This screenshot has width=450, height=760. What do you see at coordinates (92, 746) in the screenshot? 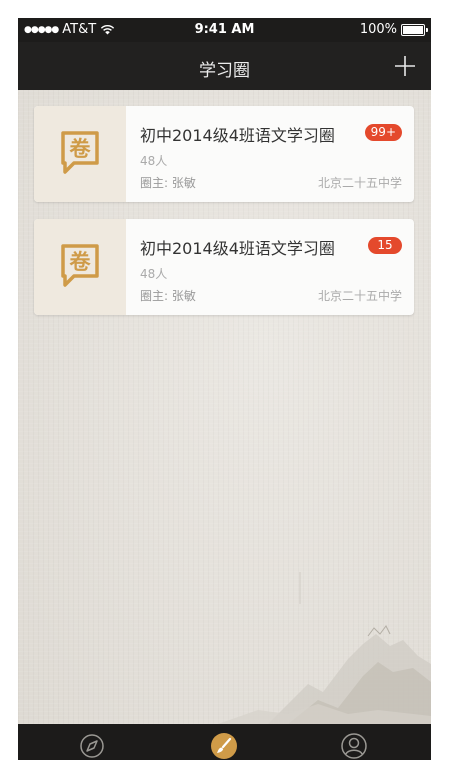
I see `compass-icon` at bounding box center [92, 746].